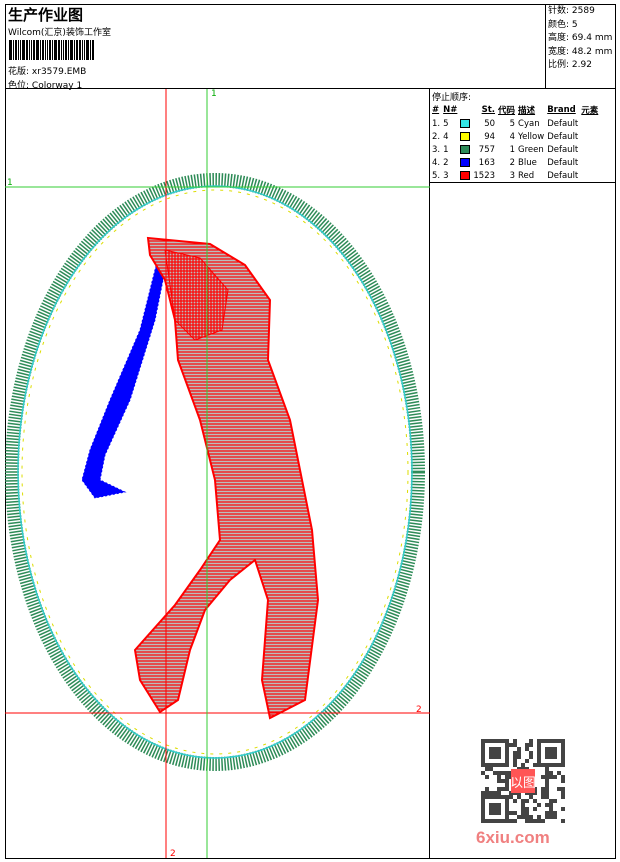 The height and width of the screenshot is (862, 620). Describe the element at coordinates (59, 33) in the screenshot. I see `subtitle: Wilcom(汇京)装饰工作室` at that location.